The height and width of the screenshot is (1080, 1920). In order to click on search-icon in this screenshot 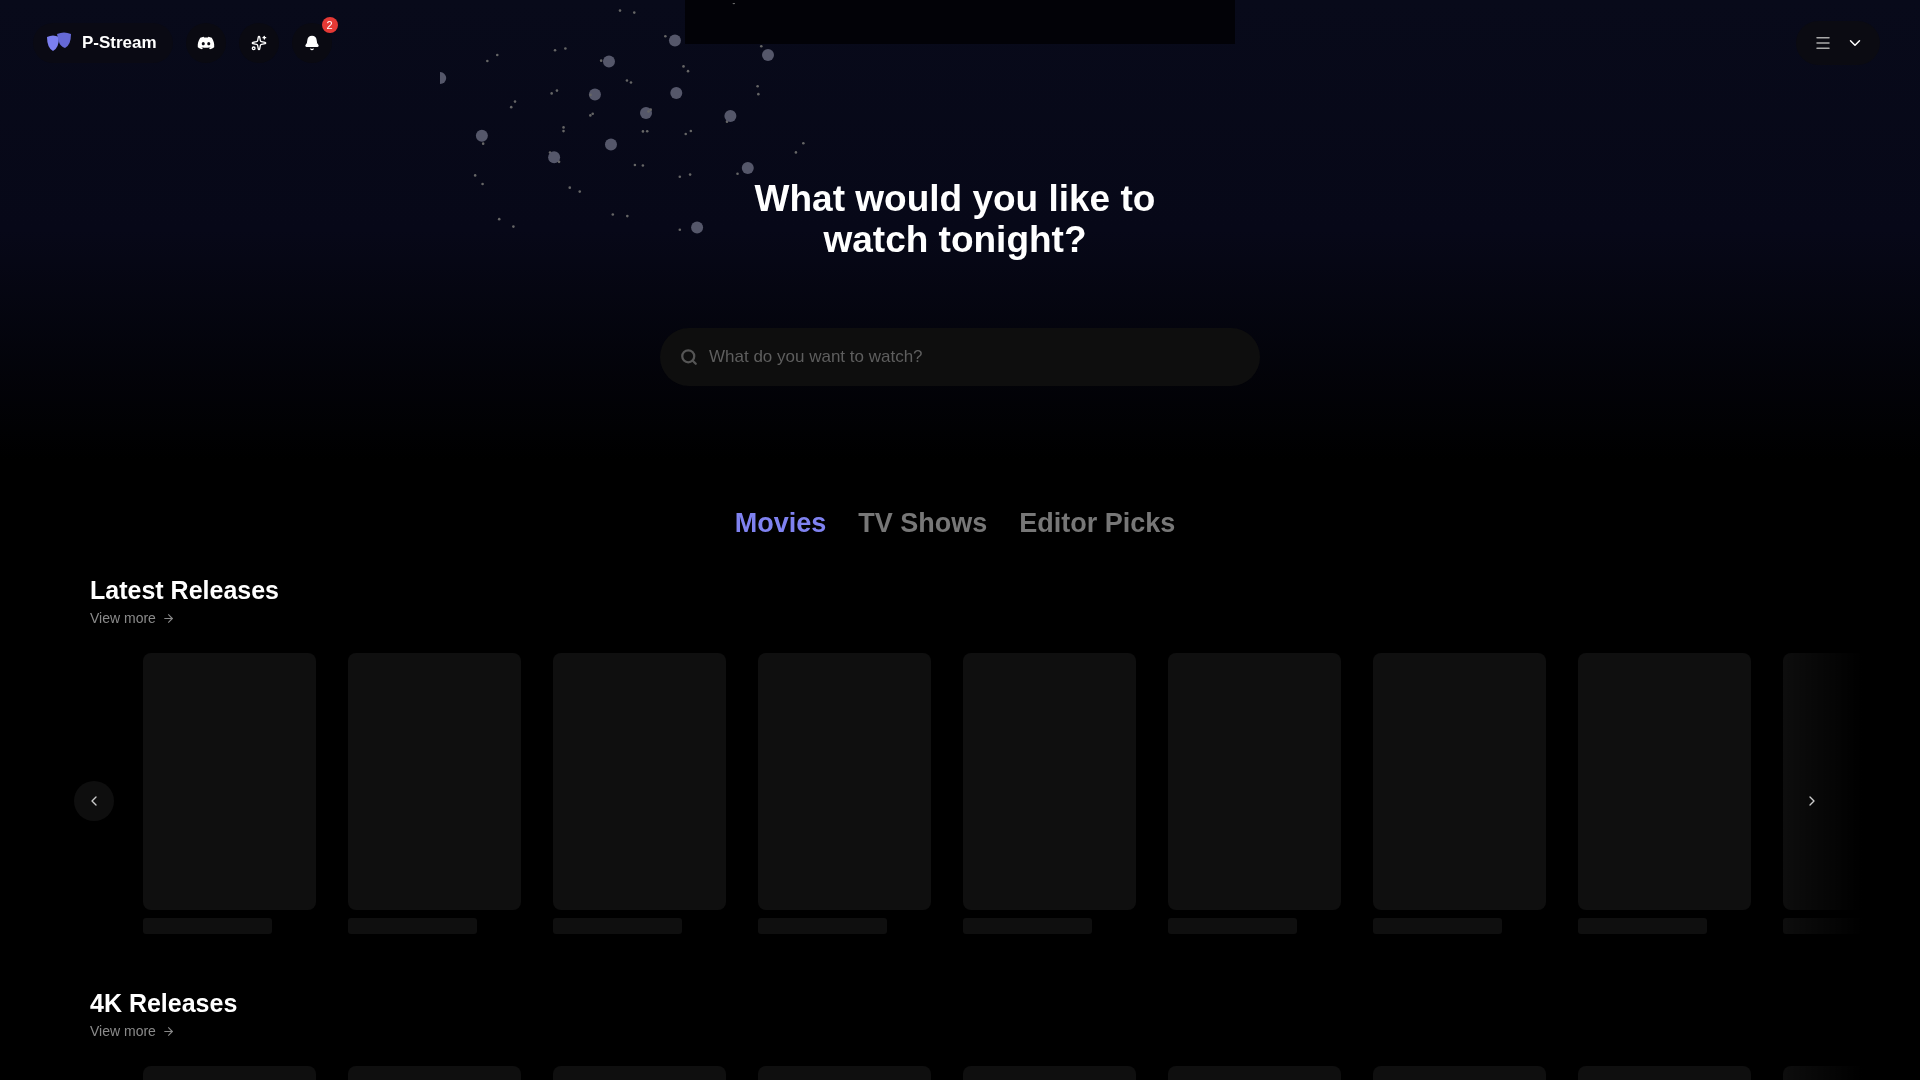, I will do `click(689, 357)`.